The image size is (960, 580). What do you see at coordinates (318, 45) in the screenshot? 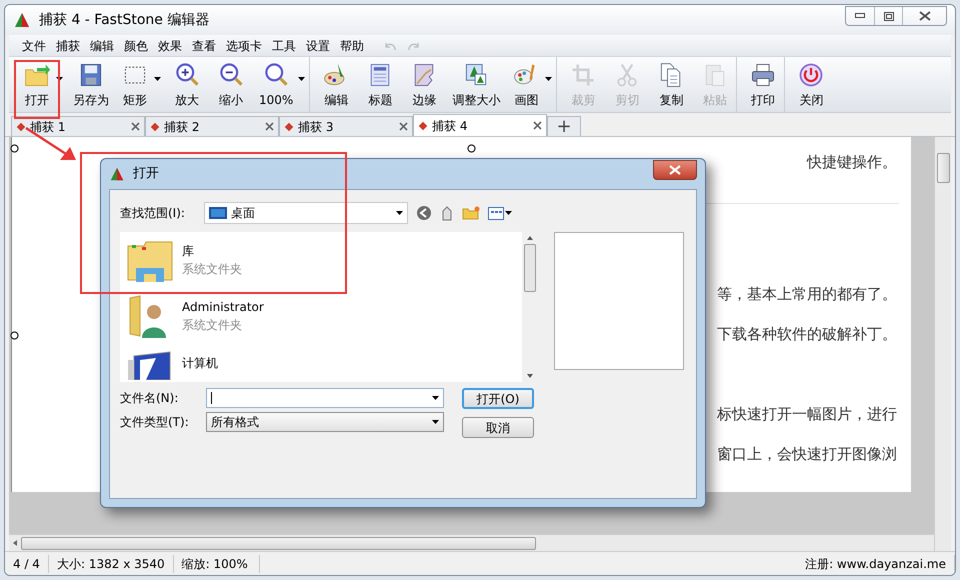
I see `menu-item: 设置` at bounding box center [318, 45].